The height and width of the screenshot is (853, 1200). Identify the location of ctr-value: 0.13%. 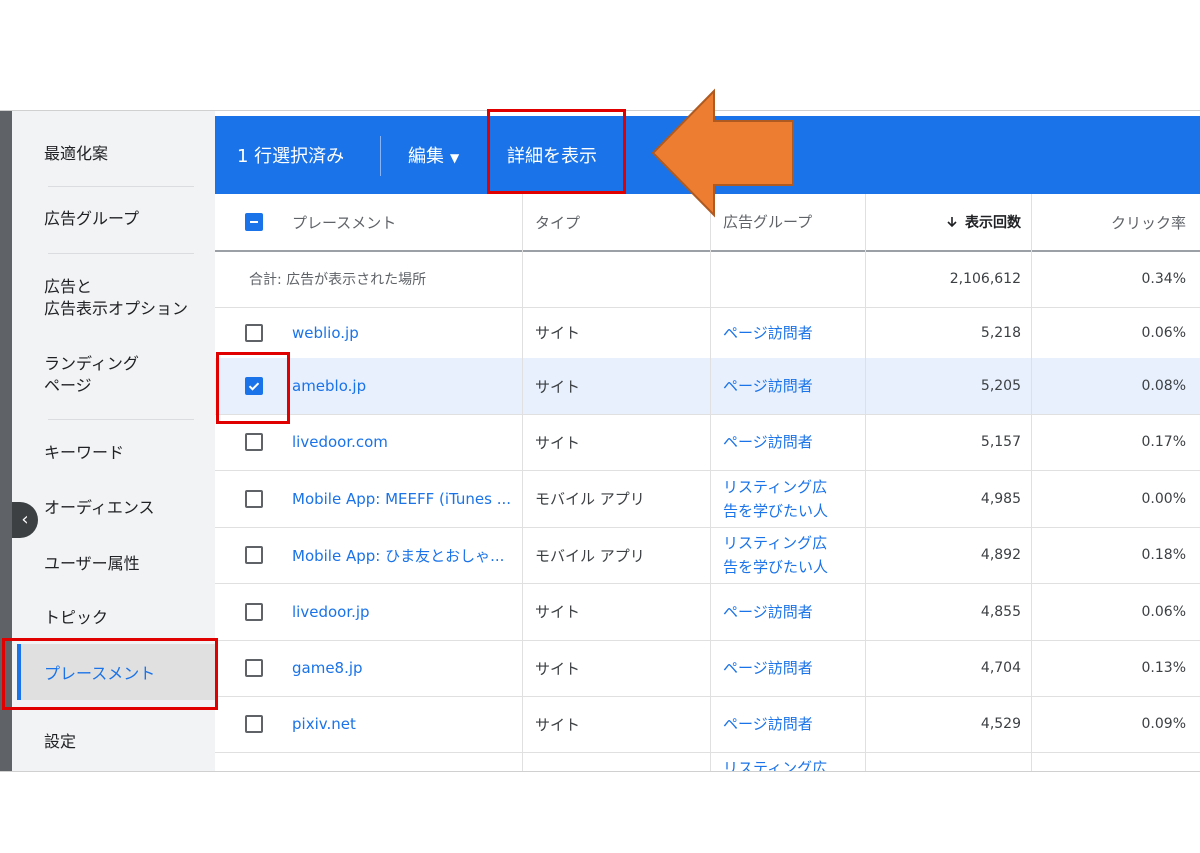
(1163, 668).